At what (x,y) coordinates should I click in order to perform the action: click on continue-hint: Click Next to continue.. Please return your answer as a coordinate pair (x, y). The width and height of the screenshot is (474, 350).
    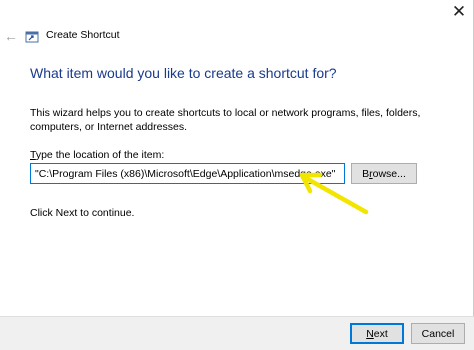
    Looking at the image, I should click on (82, 213).